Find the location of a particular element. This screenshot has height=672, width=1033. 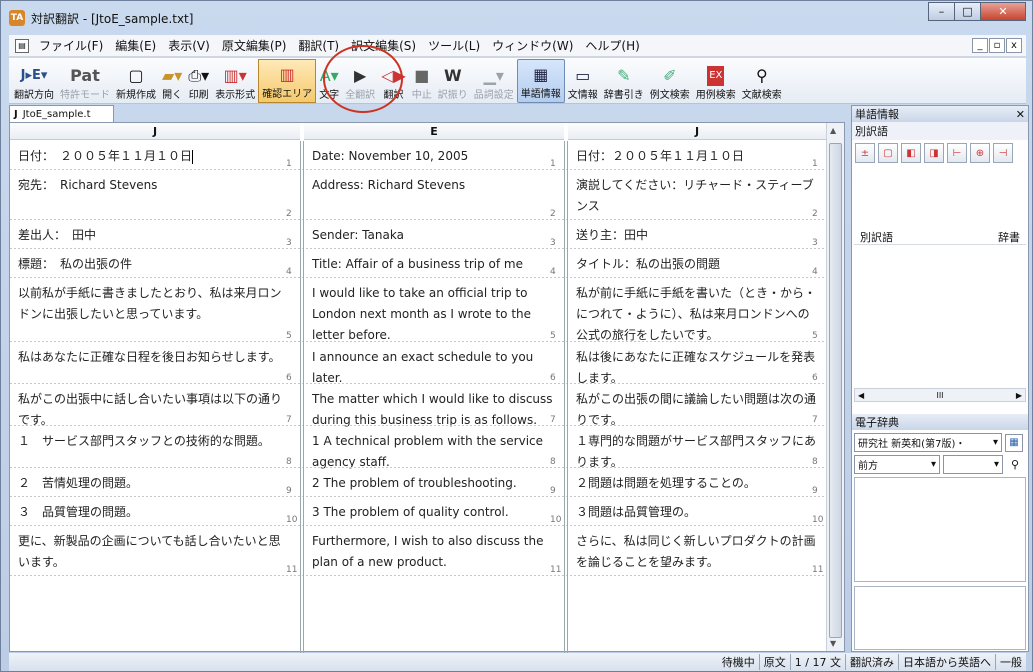

back-translation-cell: ３問題は品質管理の。 is located at coordinates (697, 511).